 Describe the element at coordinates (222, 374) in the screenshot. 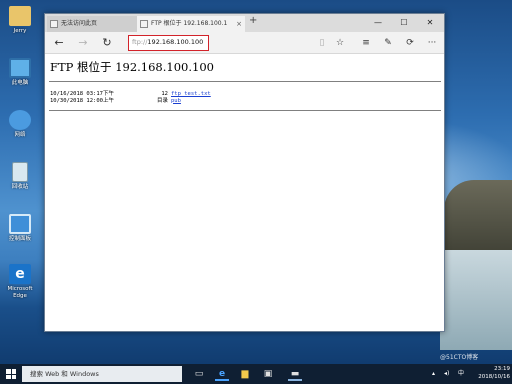

I see `edge-taskbar-icon: e` at that location.